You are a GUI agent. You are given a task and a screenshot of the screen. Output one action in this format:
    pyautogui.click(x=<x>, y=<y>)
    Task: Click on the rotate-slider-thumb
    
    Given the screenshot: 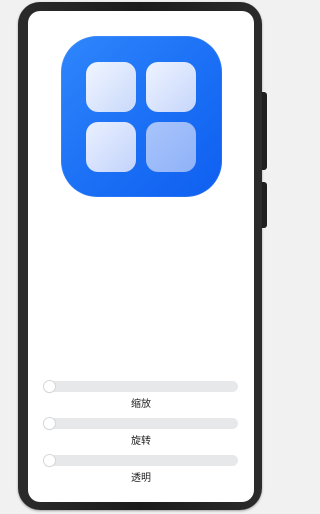 What is the action you would take?
    pyautogui.click(x=49, y=423)
    